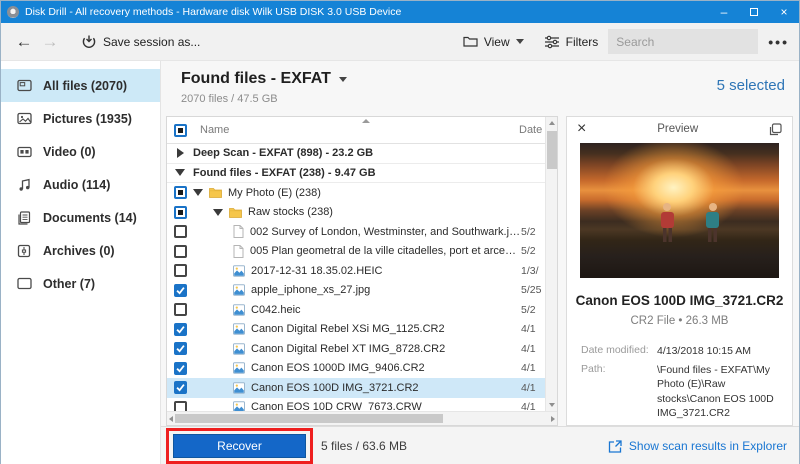 This screenshot has width=800, height=464. I want to click on sidebar-item-label: All files (2070), so click(85, 85).